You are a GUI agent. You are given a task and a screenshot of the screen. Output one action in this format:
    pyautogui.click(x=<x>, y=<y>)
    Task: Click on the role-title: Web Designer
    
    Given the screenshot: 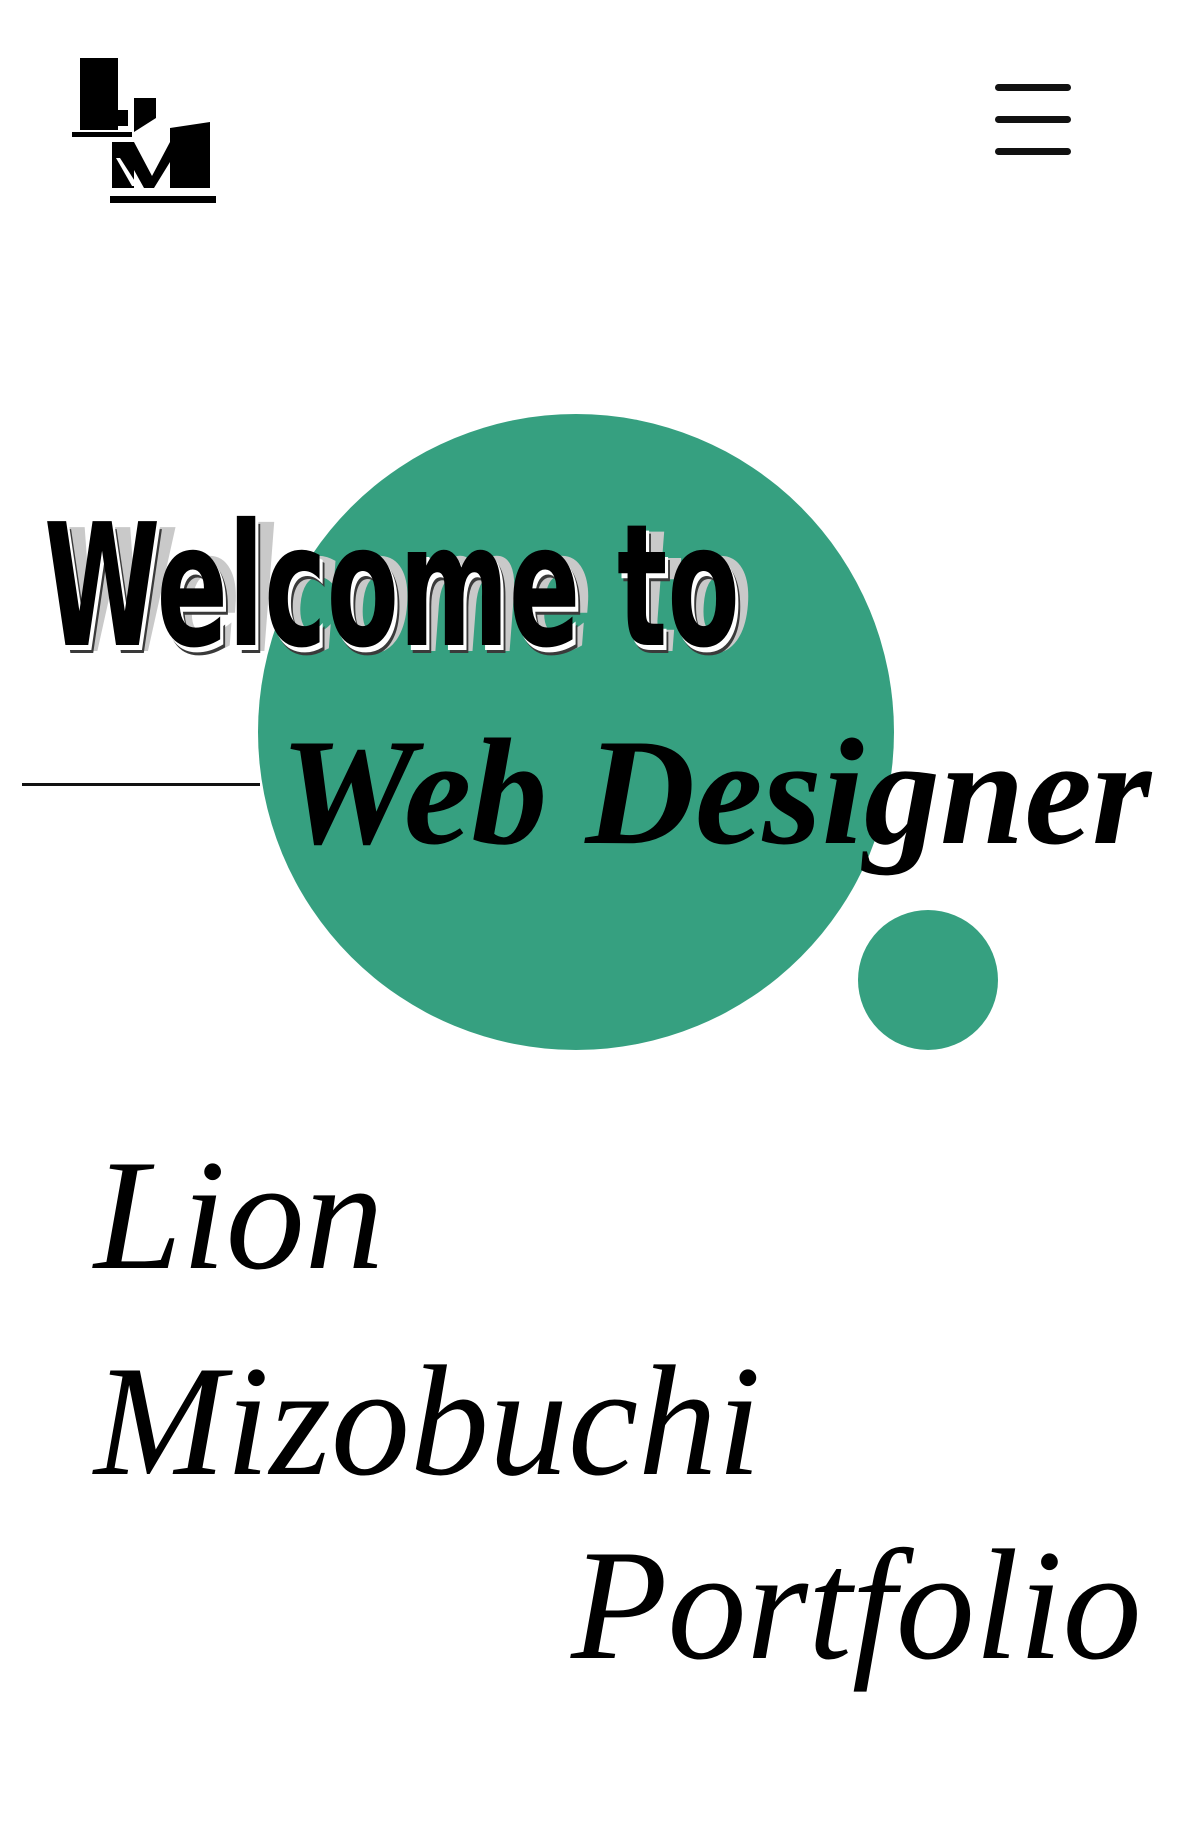 What is the action you would take?
    pyautogui.click(x=716, y=792)
    